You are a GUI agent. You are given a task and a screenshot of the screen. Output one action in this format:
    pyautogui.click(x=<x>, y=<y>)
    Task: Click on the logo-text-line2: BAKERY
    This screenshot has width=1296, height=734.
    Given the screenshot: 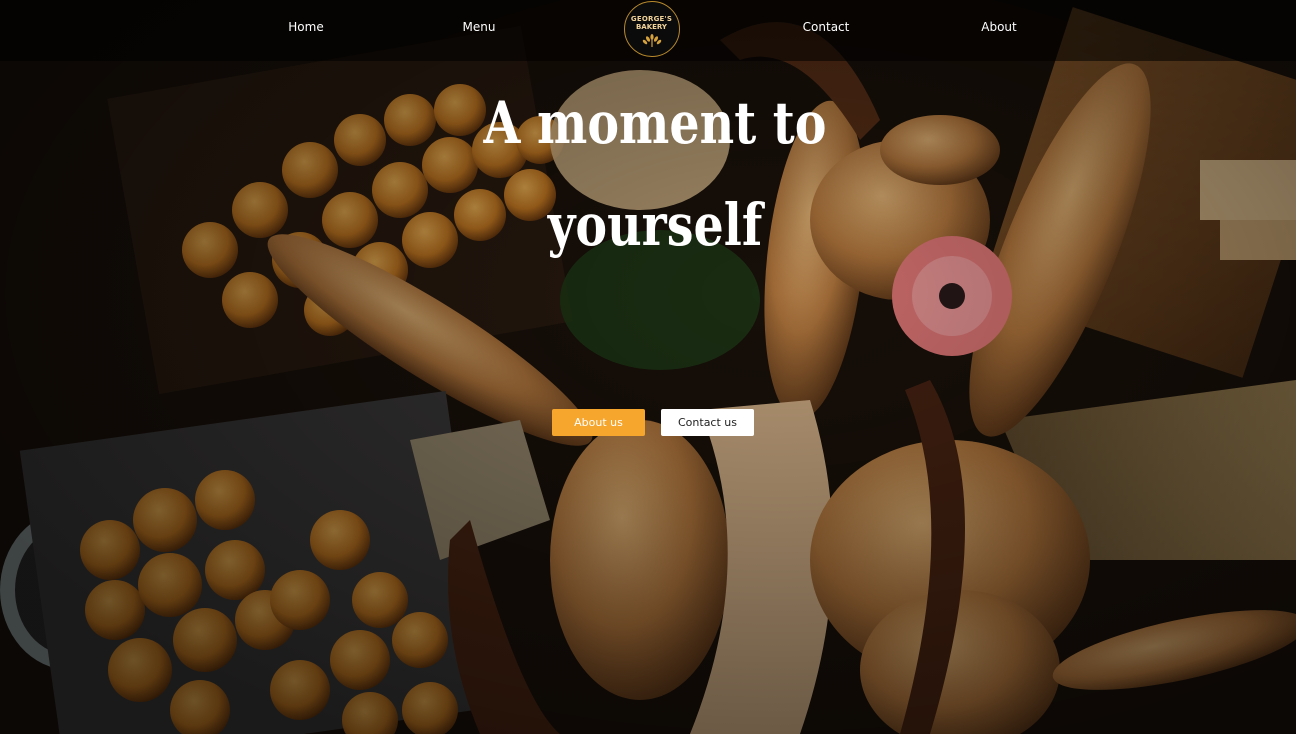 What is the action you would take?
    pyautogui.click(x=651, y=27)
    